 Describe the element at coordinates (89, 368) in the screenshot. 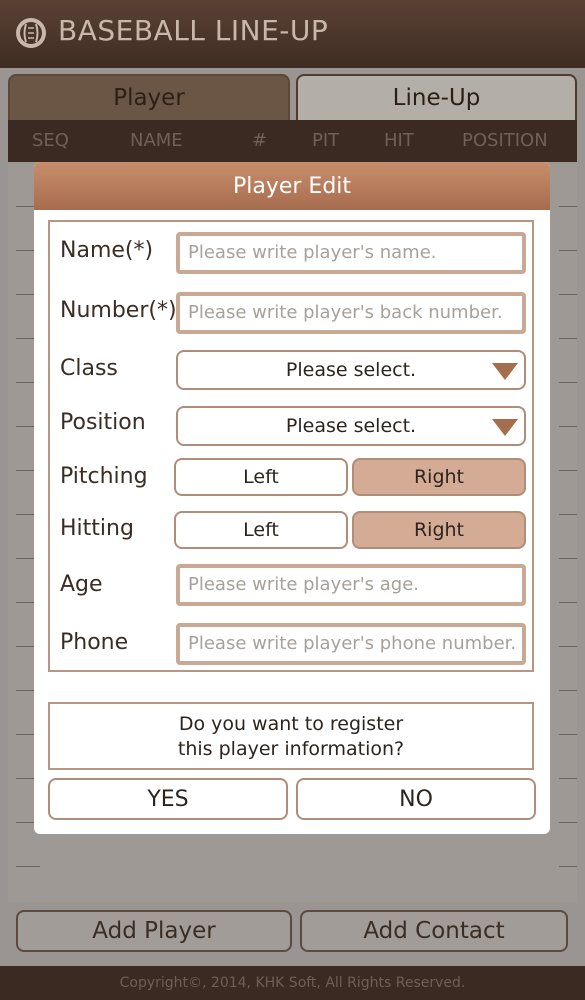

I see `class-label: Class` at that location.